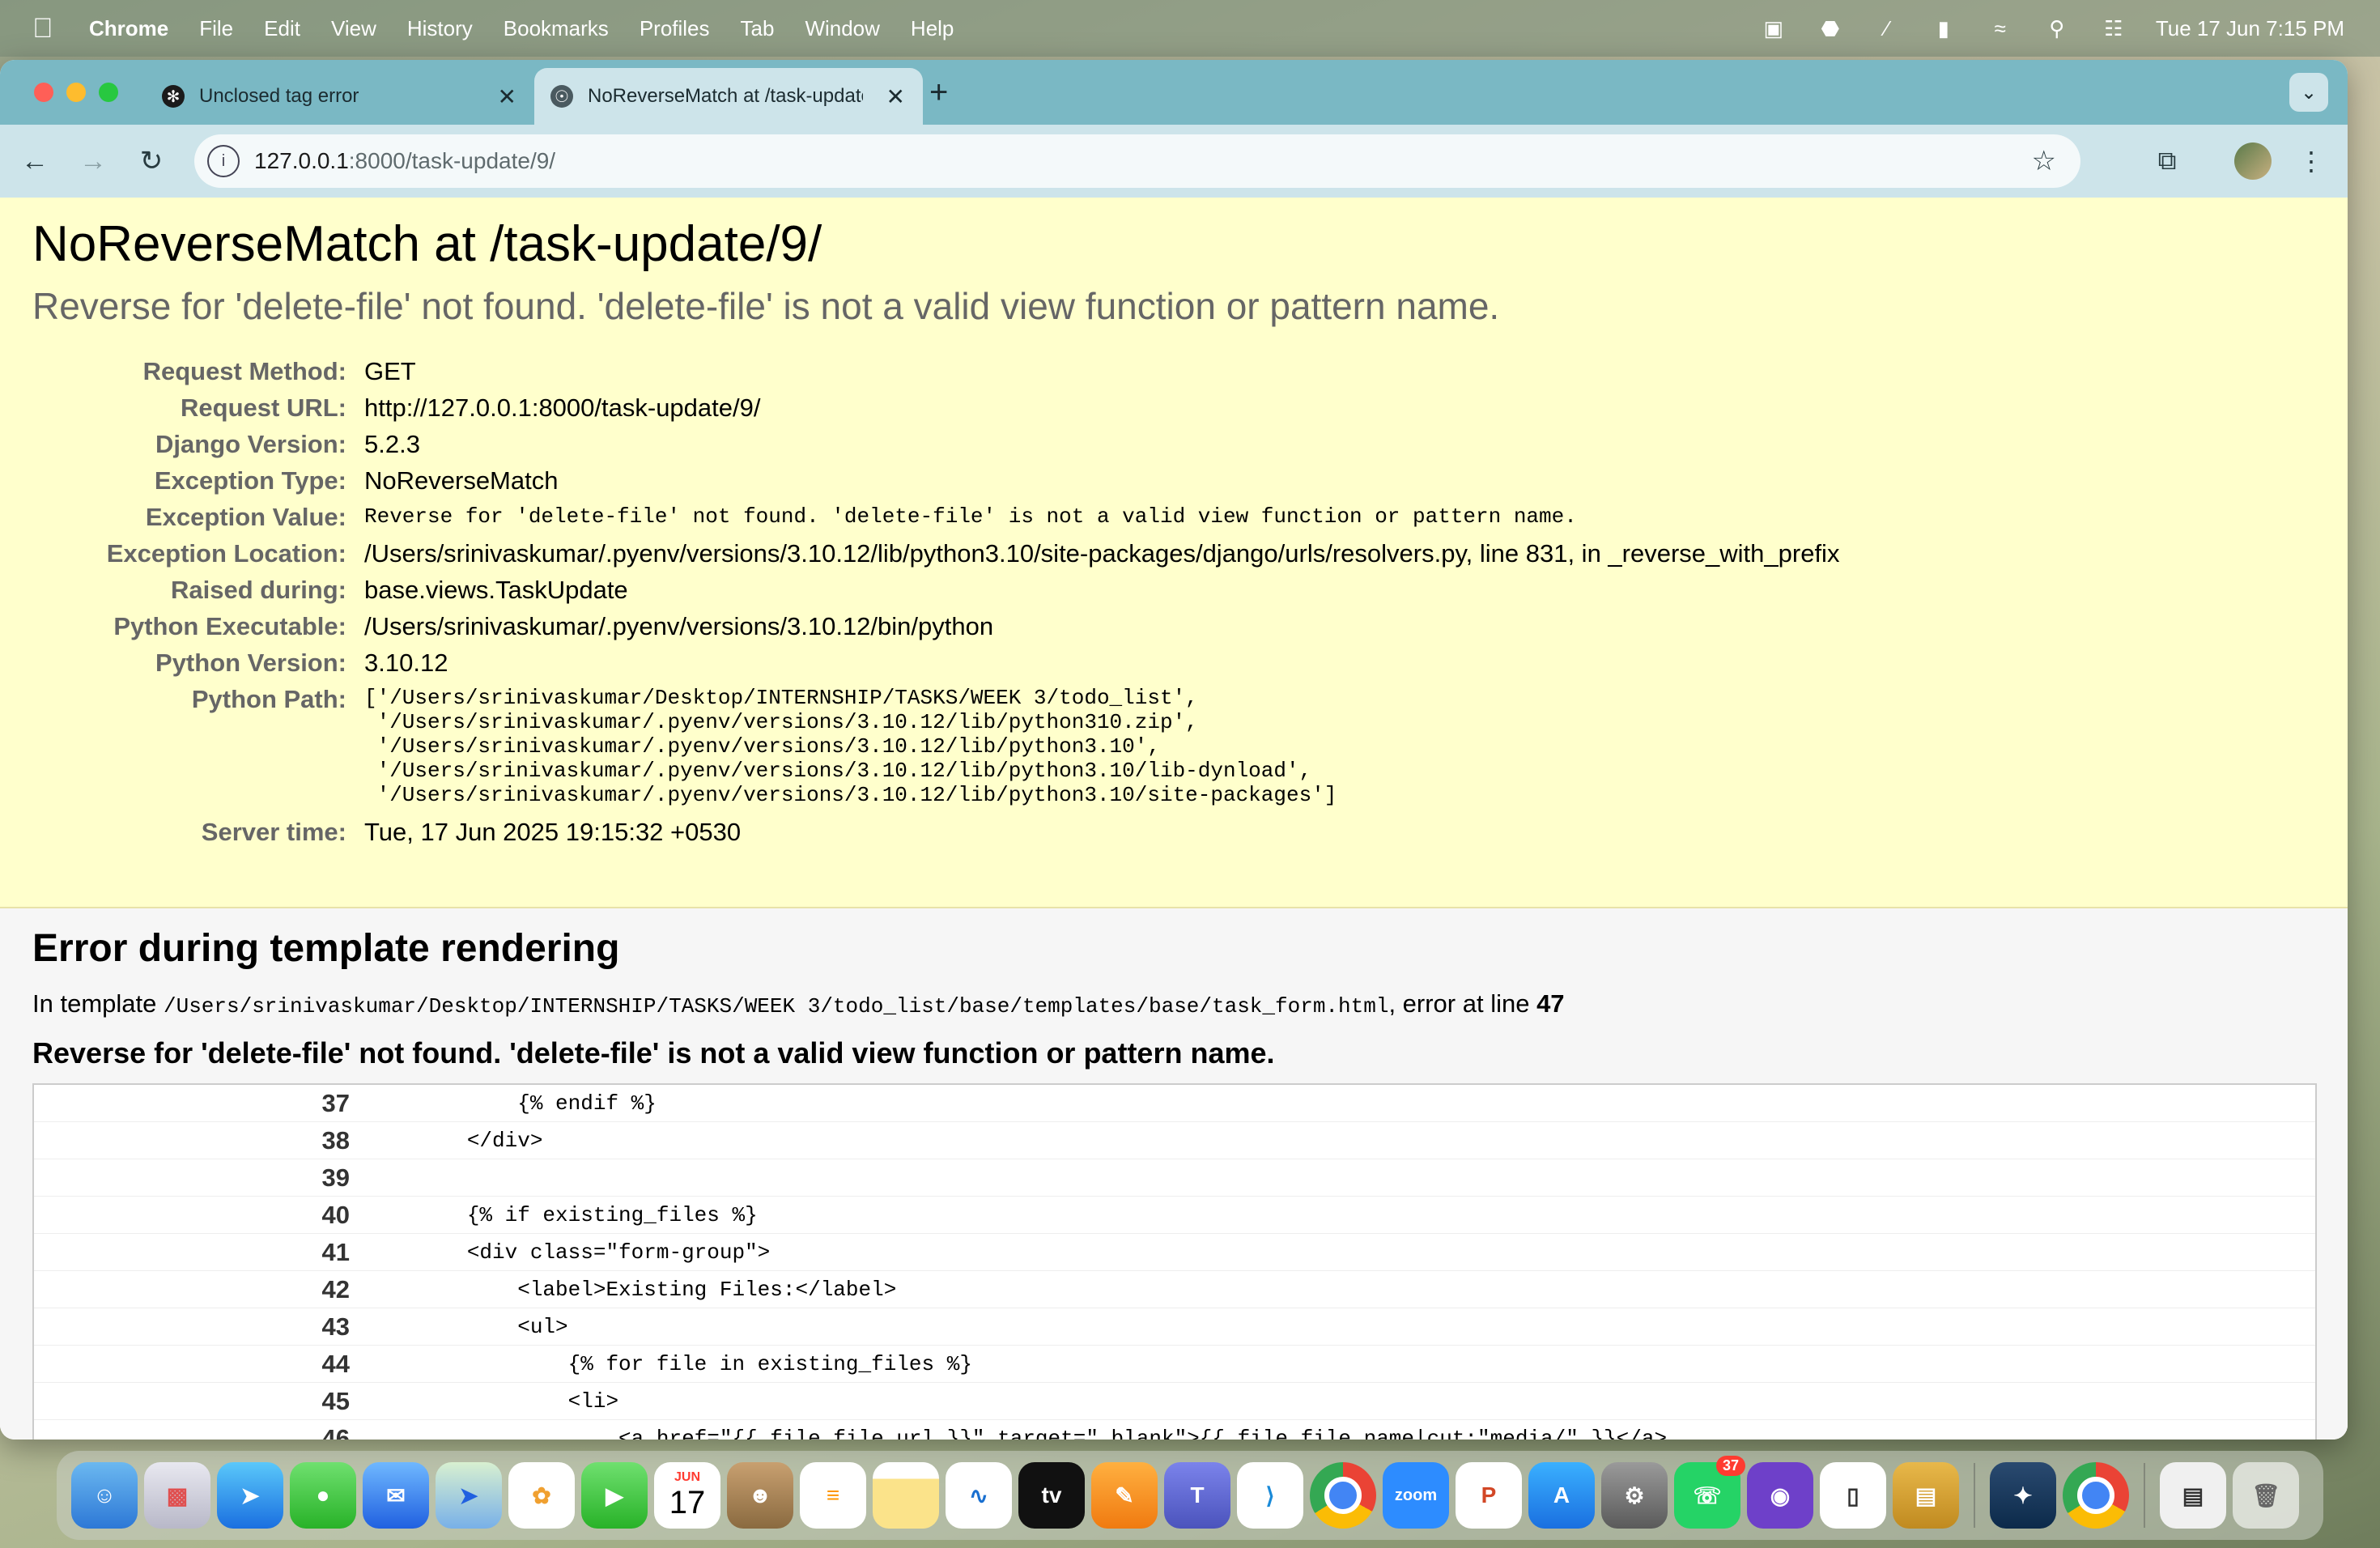 Image resolution: width=2380 pixels, height=1548 pixels. Describe the element at coordinates (1853, 1495) in the screenshot. I see `iphone-mirroring-icon: ▯` at that location.